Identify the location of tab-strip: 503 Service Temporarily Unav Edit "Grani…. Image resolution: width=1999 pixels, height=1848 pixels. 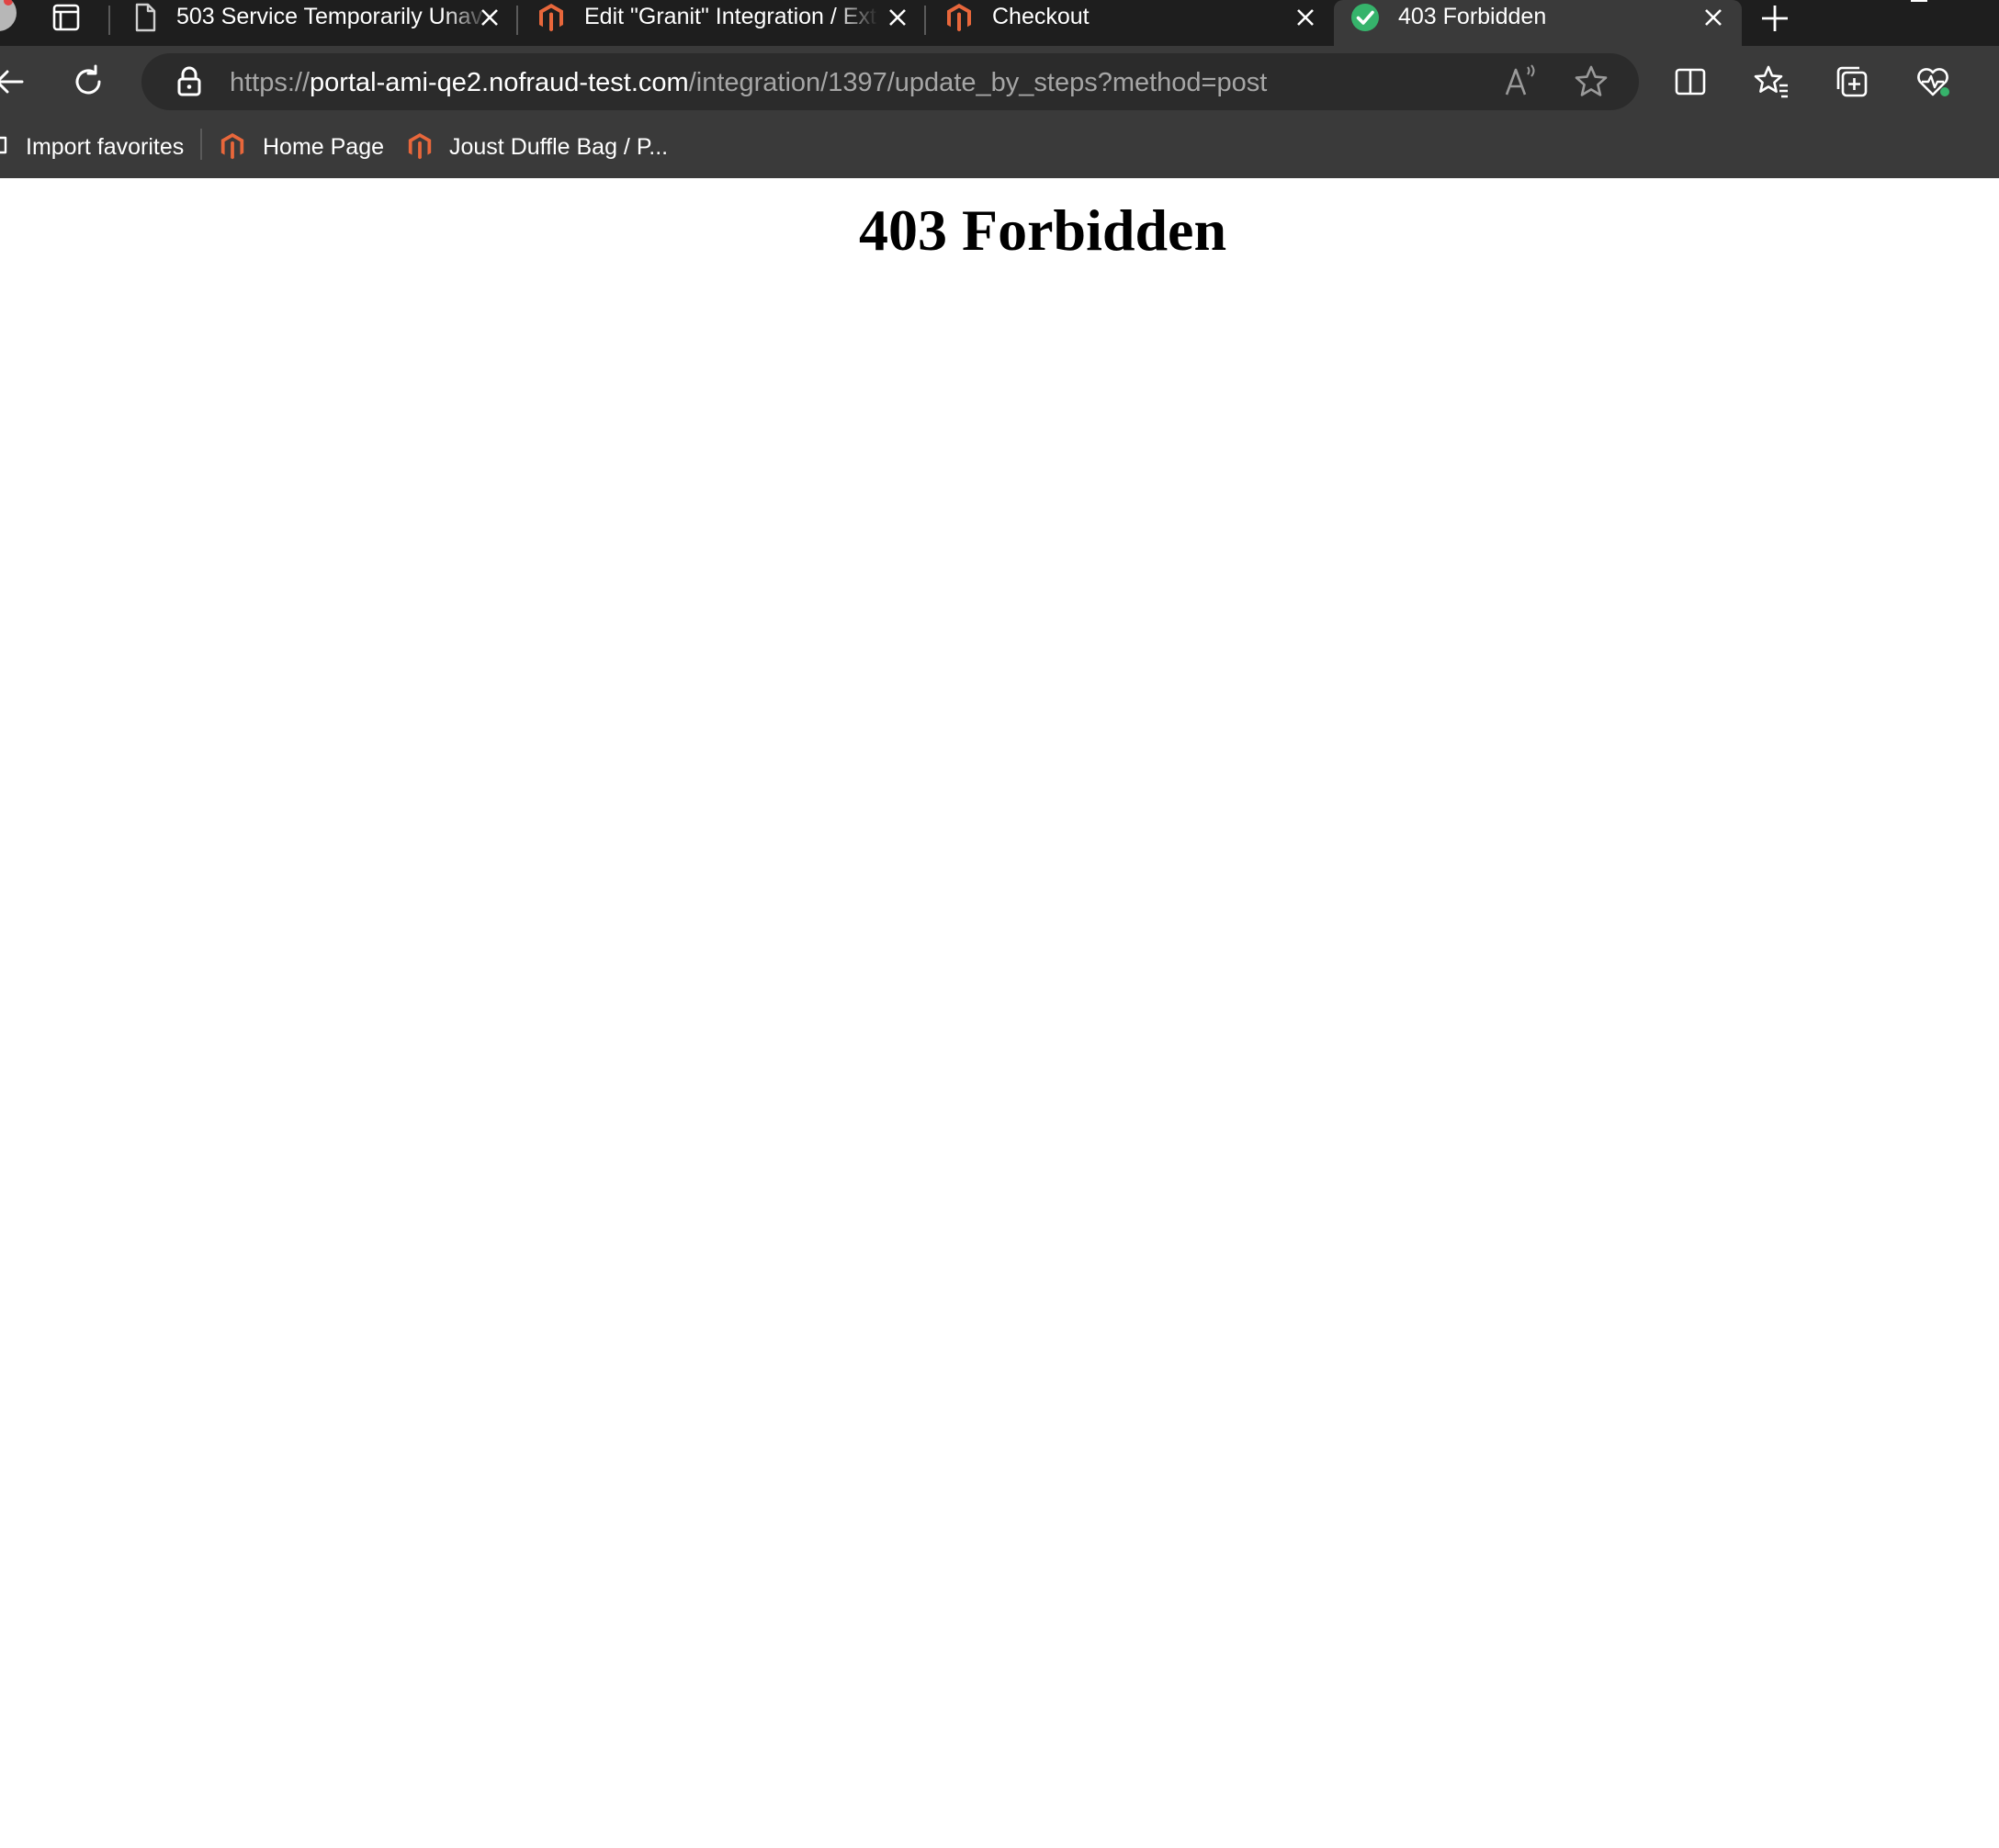
(999, 23).